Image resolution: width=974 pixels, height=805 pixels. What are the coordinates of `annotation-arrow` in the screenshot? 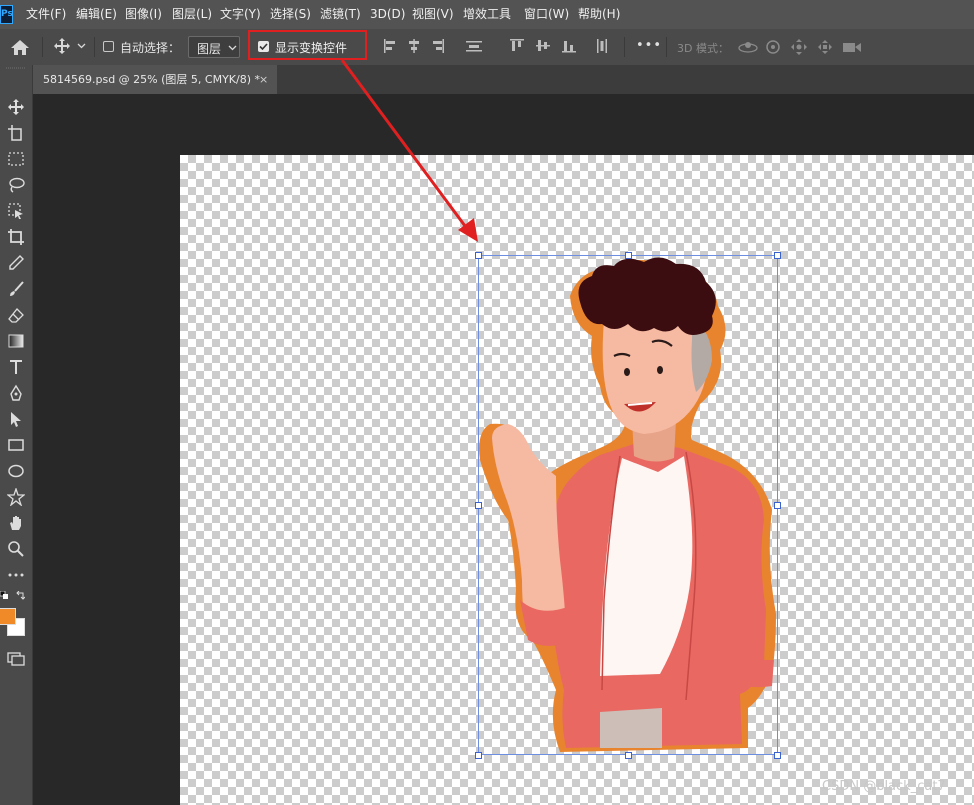 It's located at (409, 150).